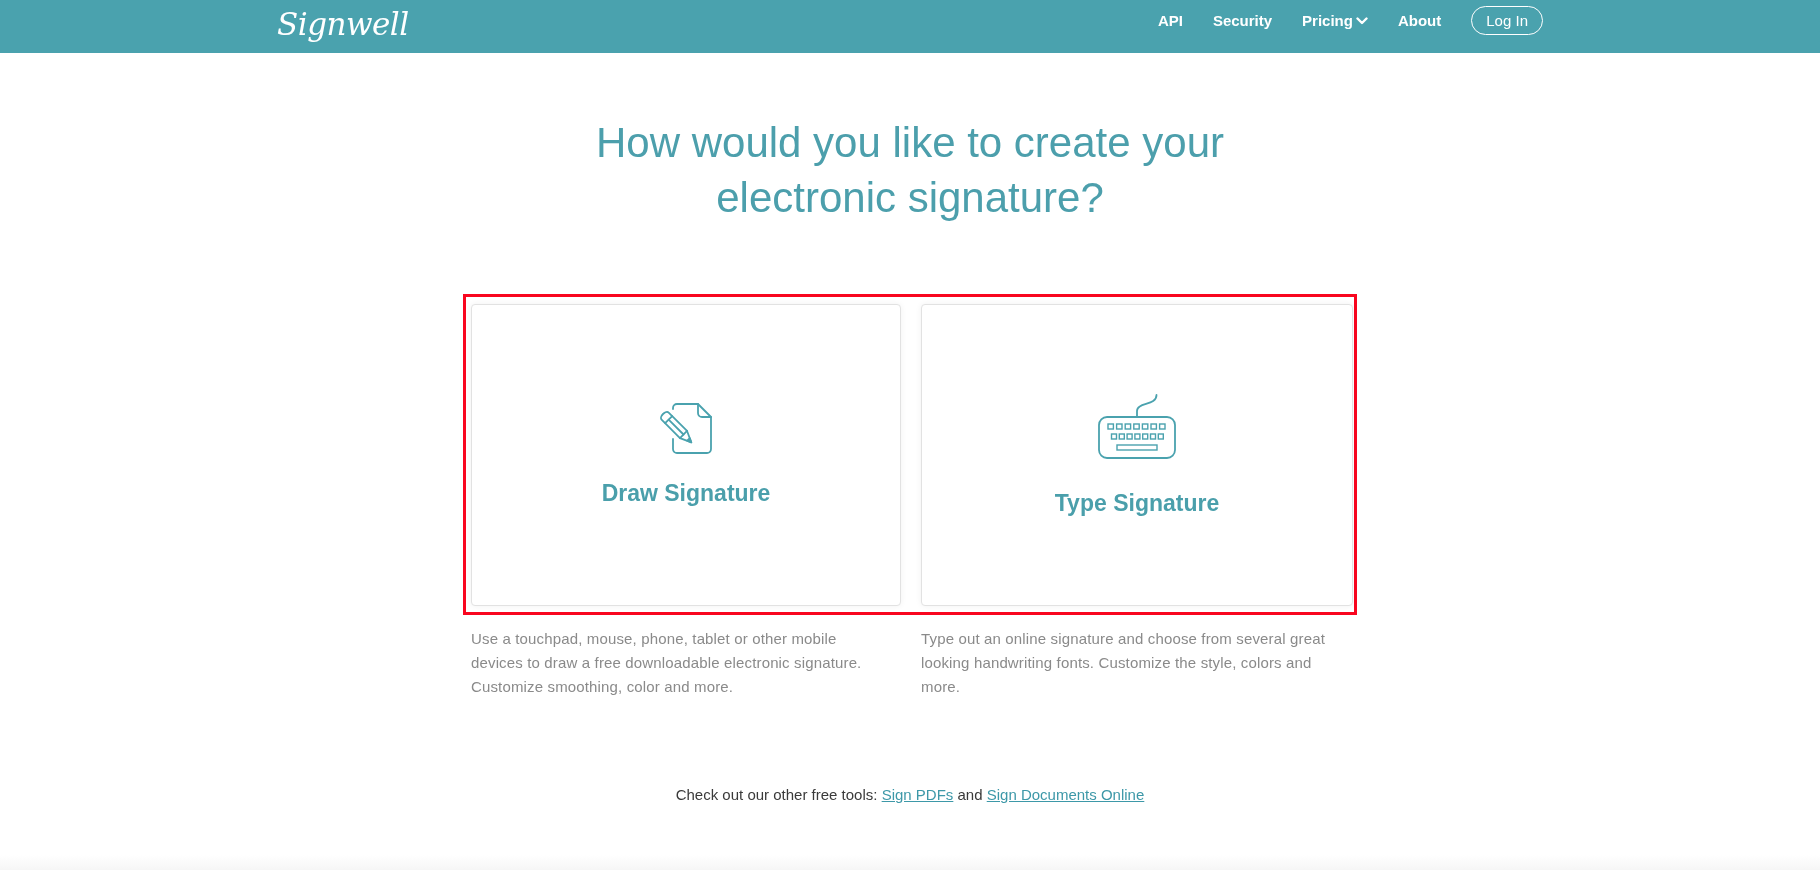 The image size is (1820, 870). Describe the element at coordinates (1137, 426) in the screenshot. I see `keyboard-icon` at that location.